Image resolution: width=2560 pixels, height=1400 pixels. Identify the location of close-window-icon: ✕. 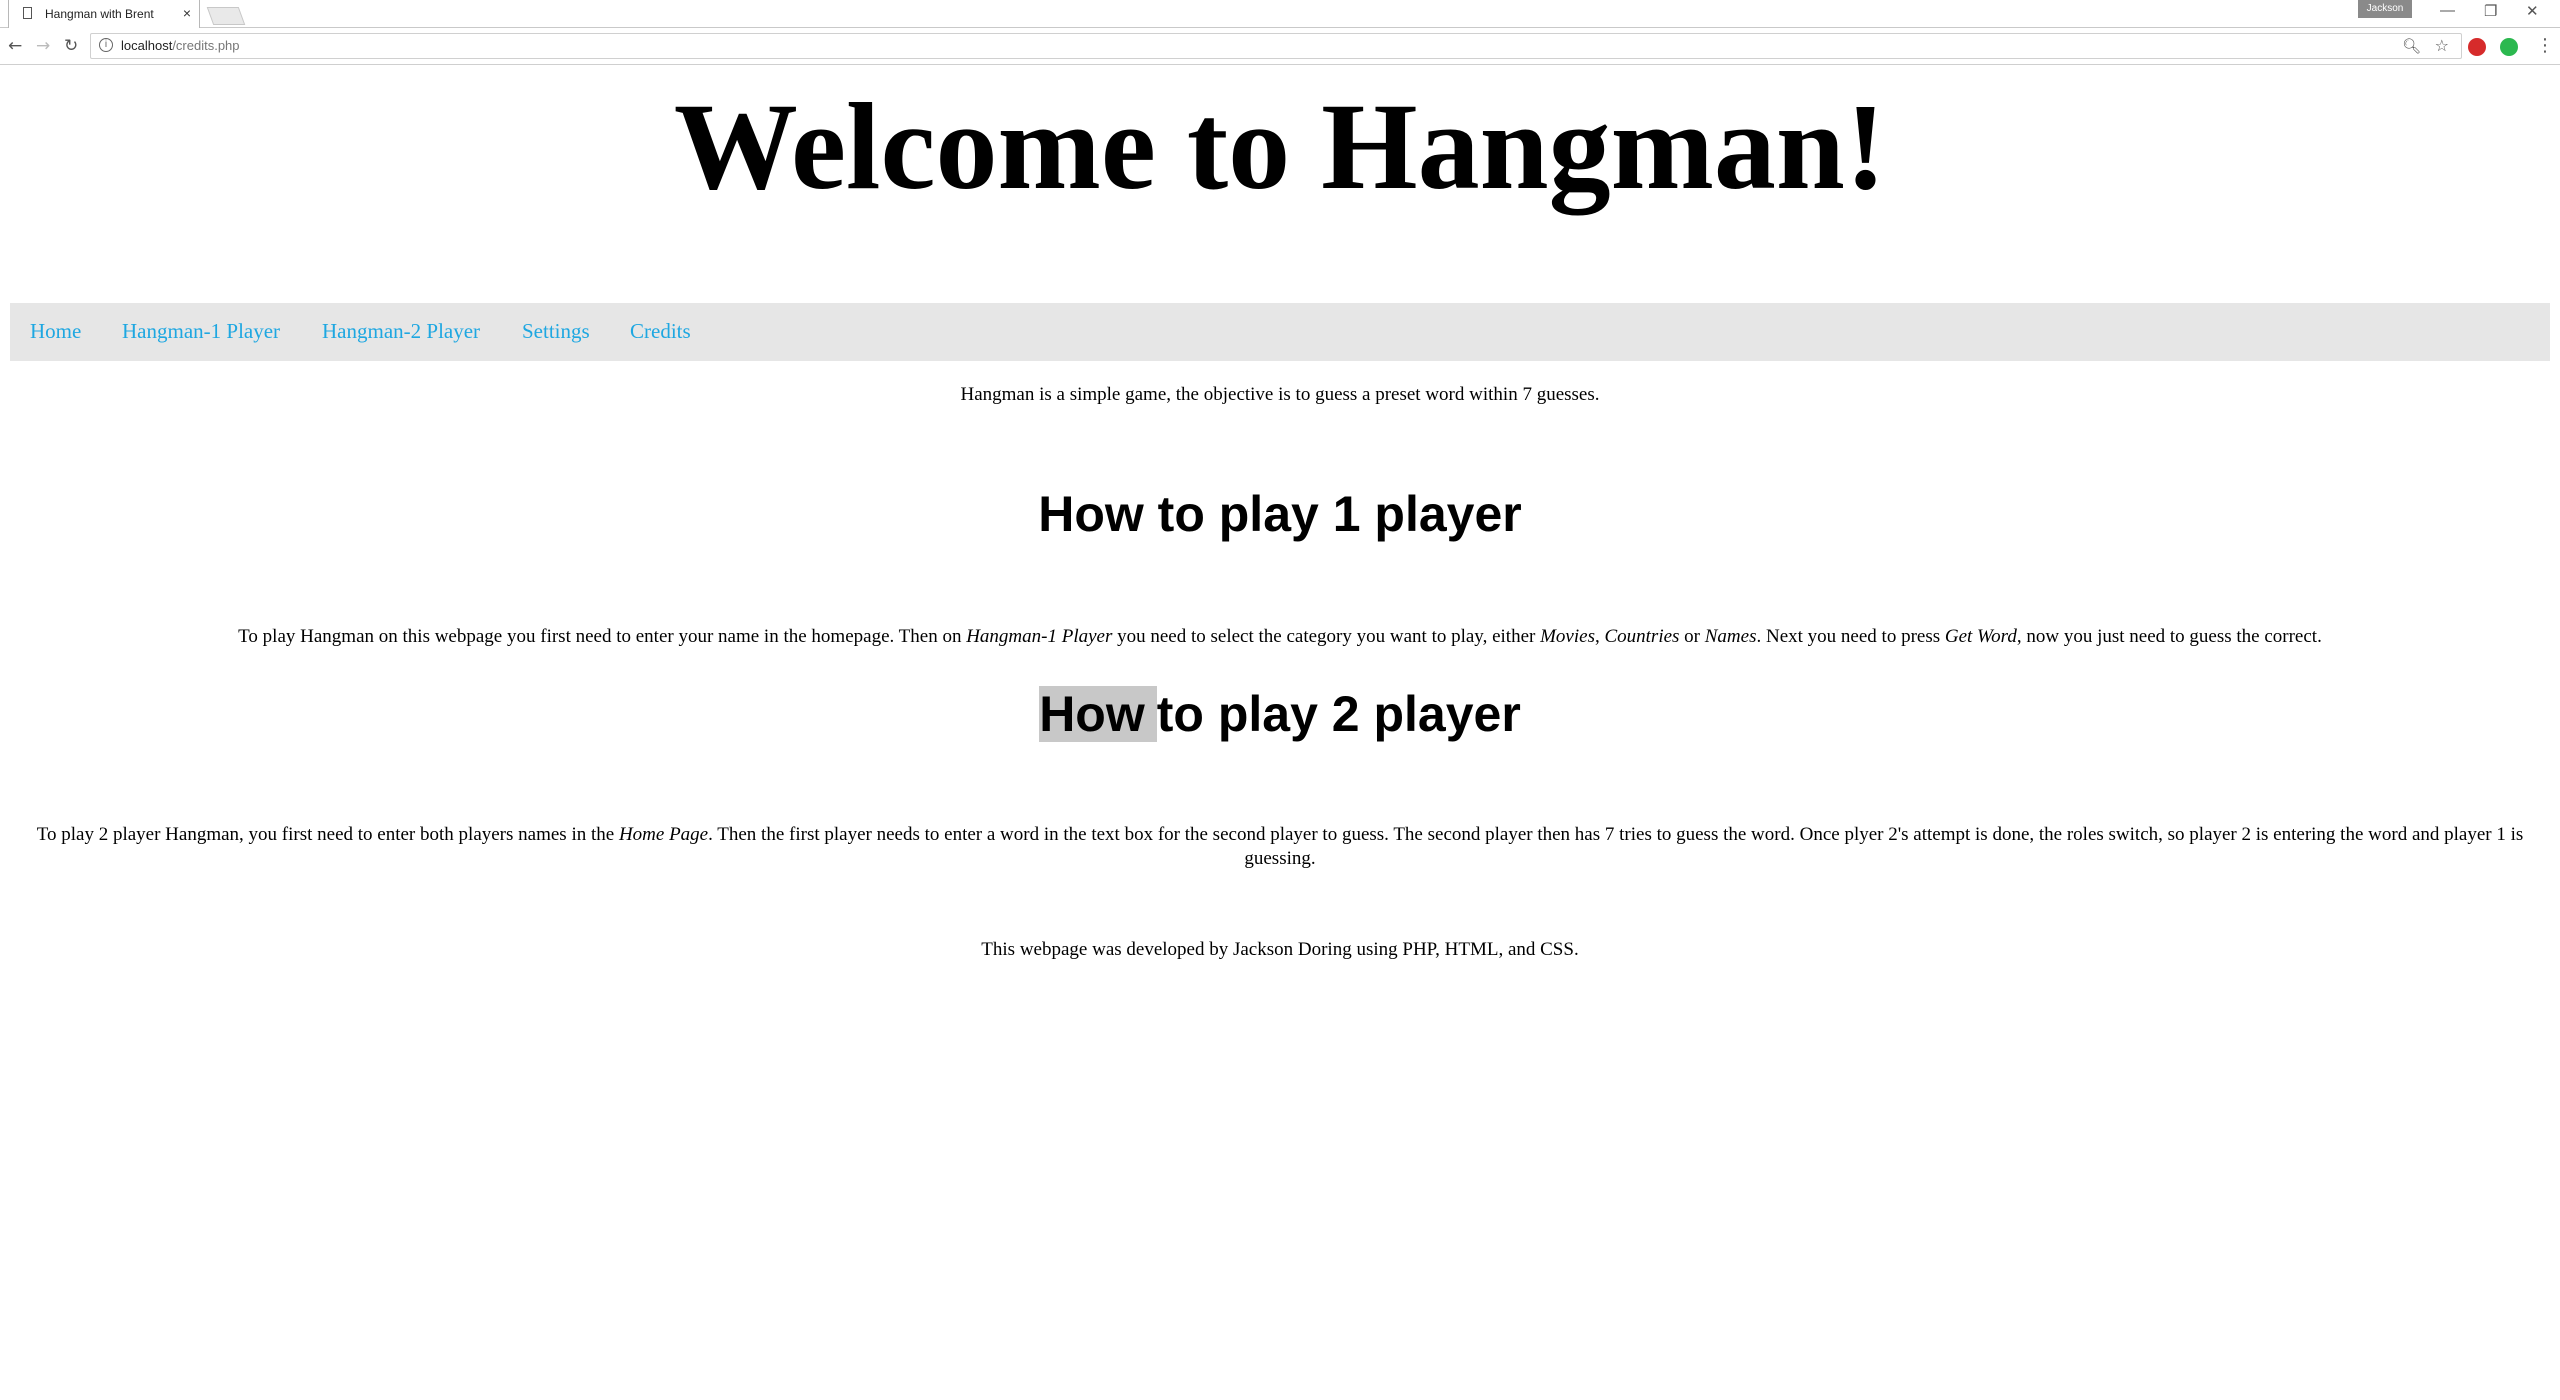
(2532, 11).